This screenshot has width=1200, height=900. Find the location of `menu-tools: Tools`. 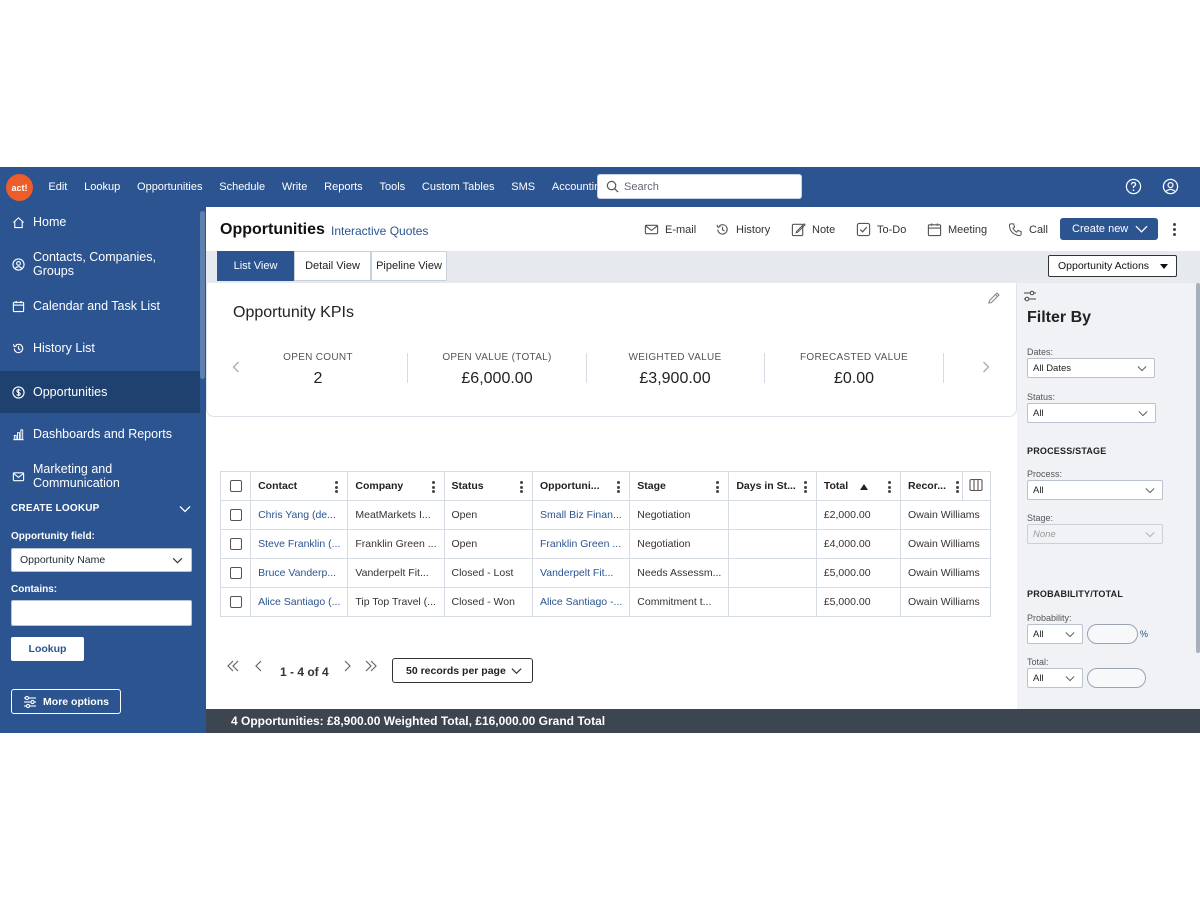

menu-tools: Tools is located at coordinates (392, 187).